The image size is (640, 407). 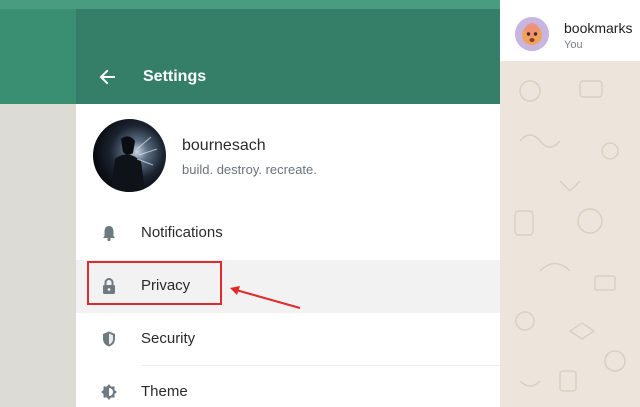 What do you see at coordinates (573, 45) in the screenshot?
I see `chat-subtitle: You` at bounding box center [573, 45].